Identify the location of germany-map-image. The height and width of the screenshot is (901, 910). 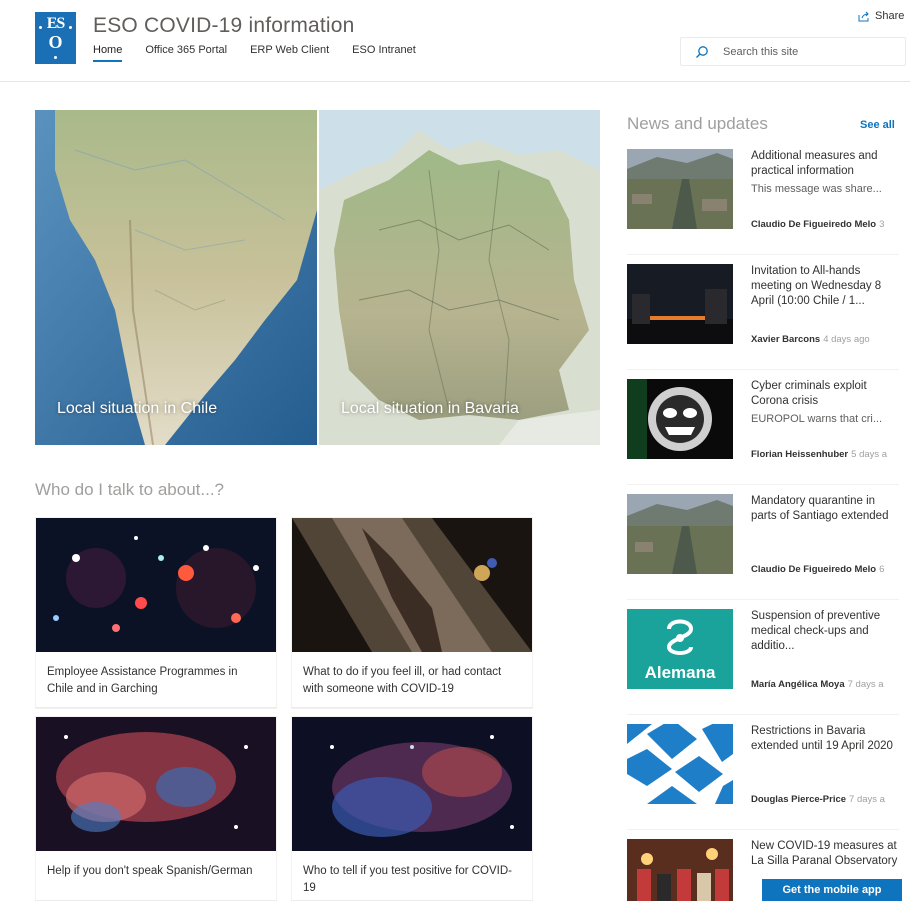
(459, 277).